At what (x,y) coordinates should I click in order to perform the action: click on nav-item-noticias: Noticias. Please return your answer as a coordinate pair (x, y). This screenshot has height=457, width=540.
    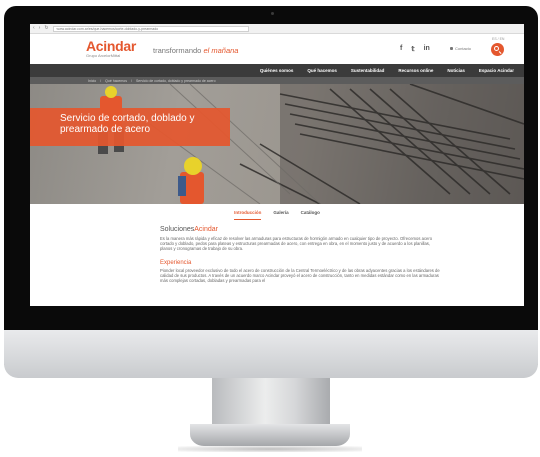
    Looking at the image, I should click on (456, 70).